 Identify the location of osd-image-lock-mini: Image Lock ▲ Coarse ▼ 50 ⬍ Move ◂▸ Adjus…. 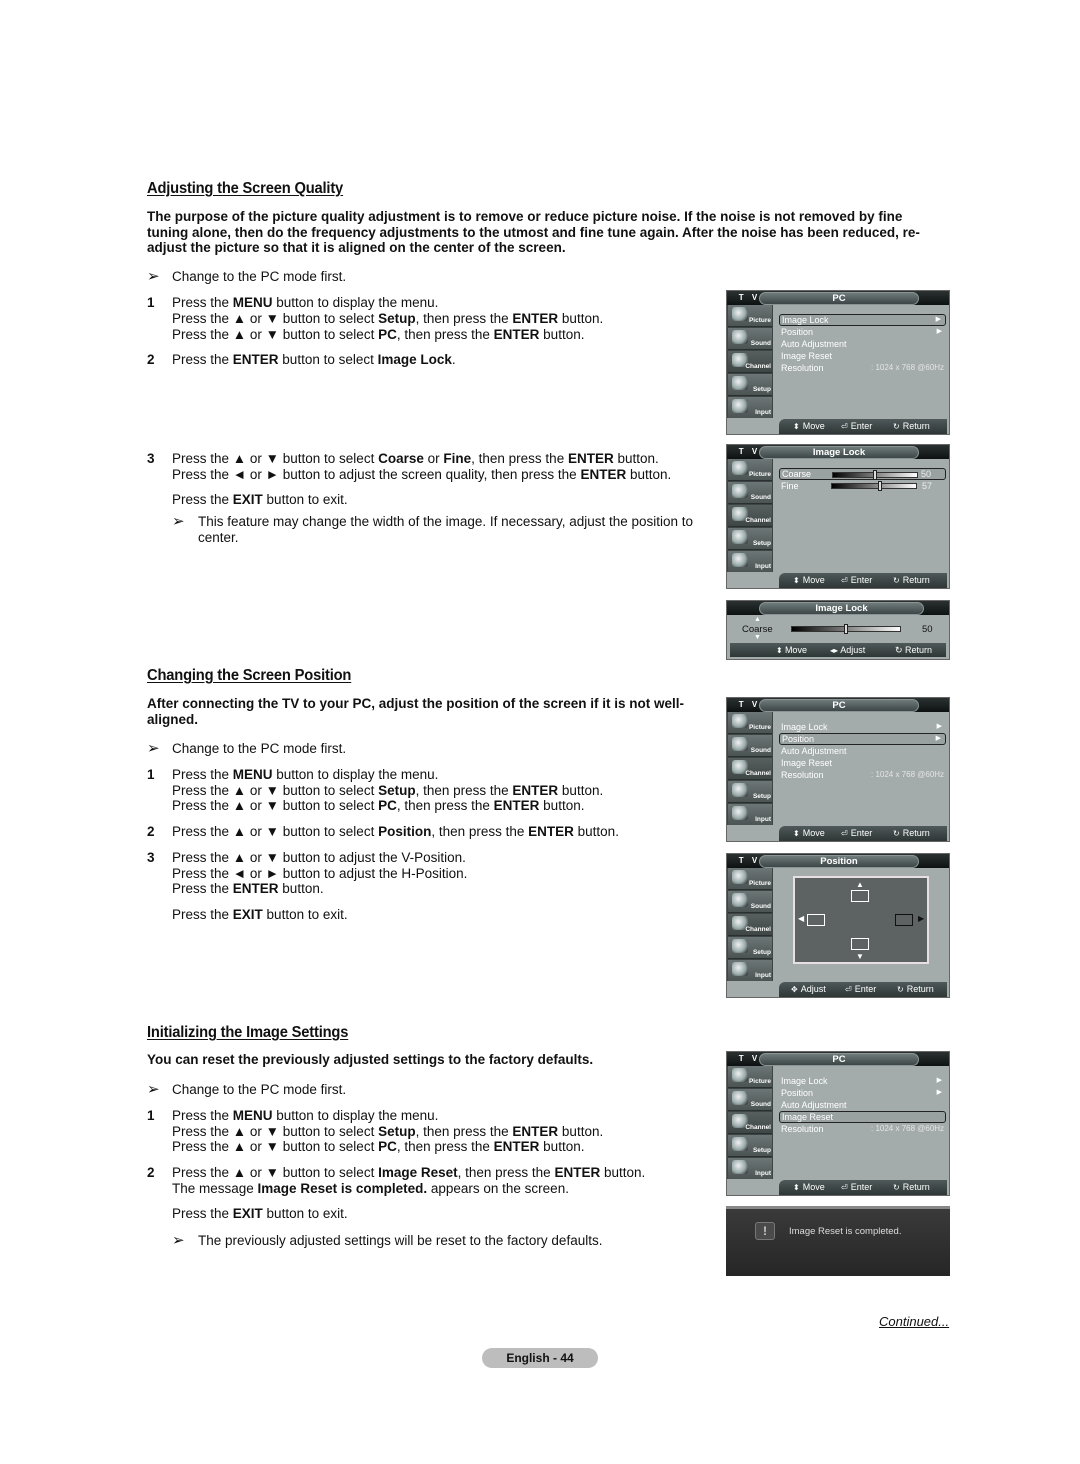
(838, 630).